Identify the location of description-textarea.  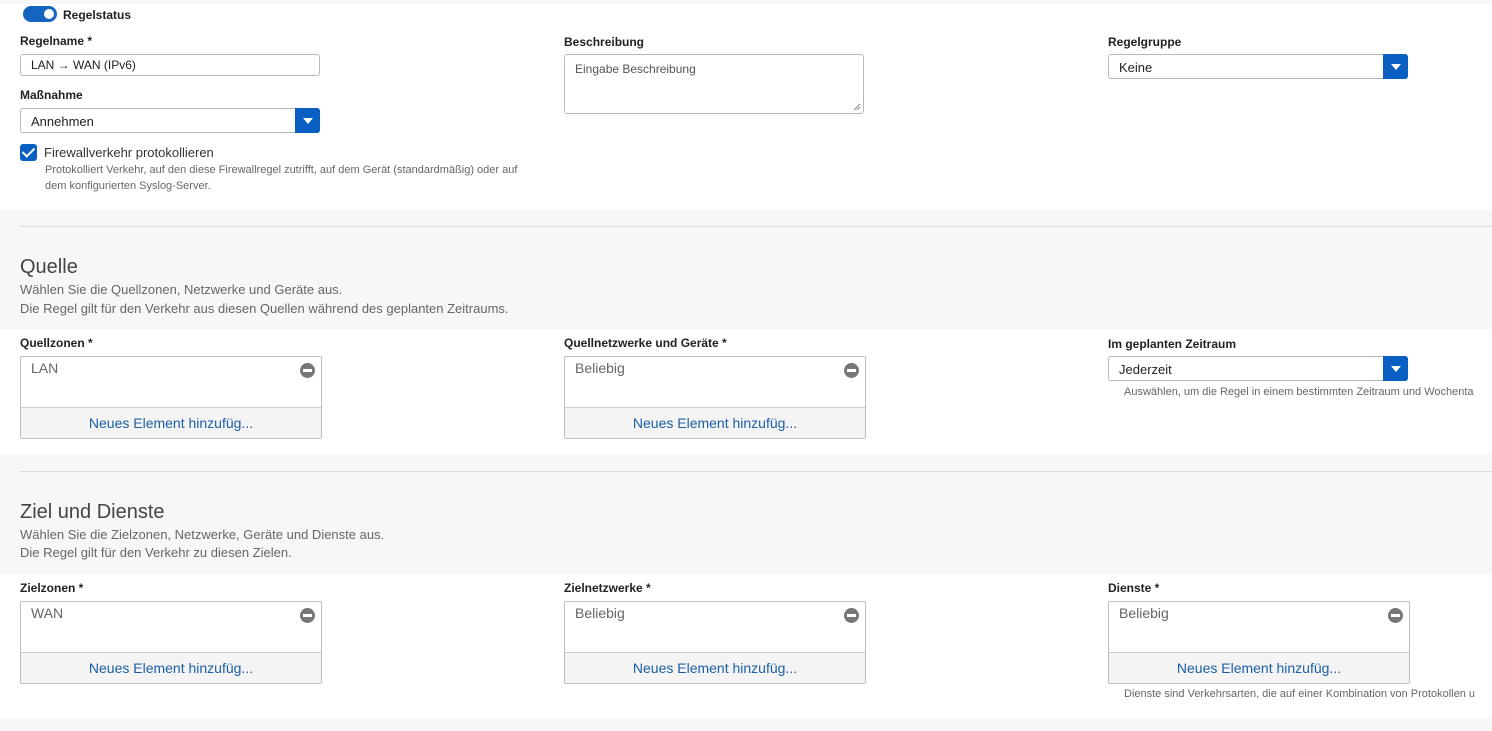
(714, 84).